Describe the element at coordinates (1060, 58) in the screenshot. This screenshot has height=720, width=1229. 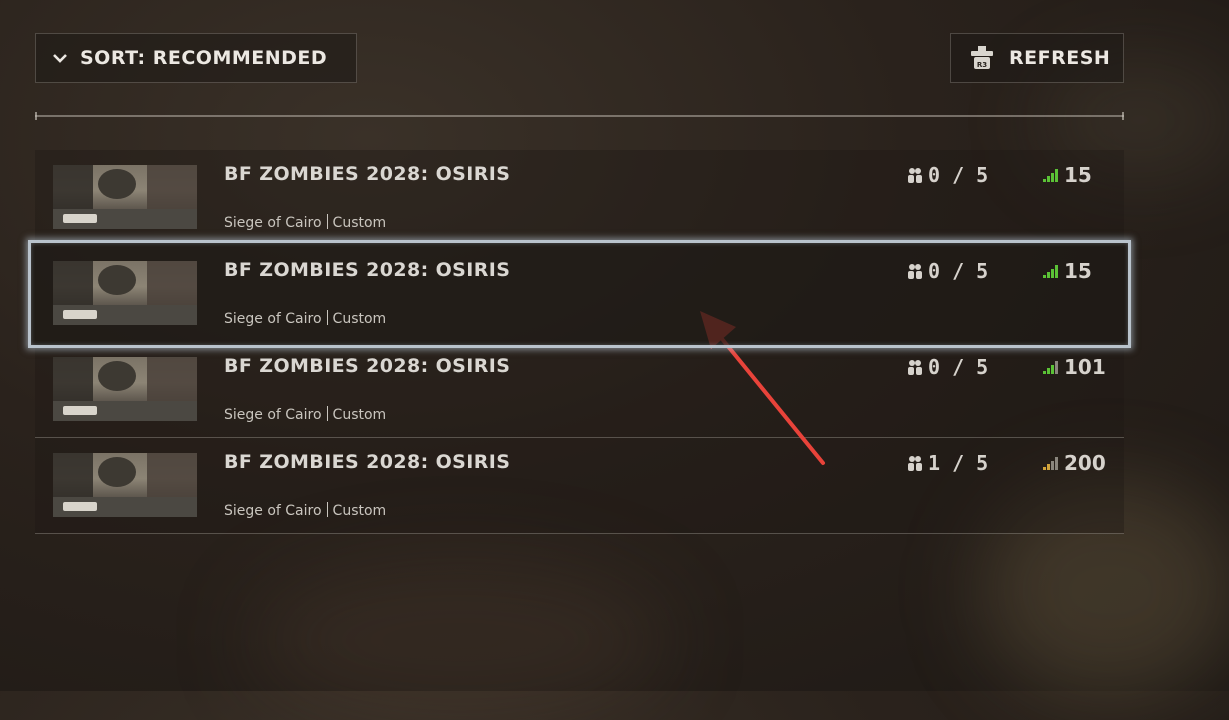
I see `refresh-label: REFRESH` at that location.